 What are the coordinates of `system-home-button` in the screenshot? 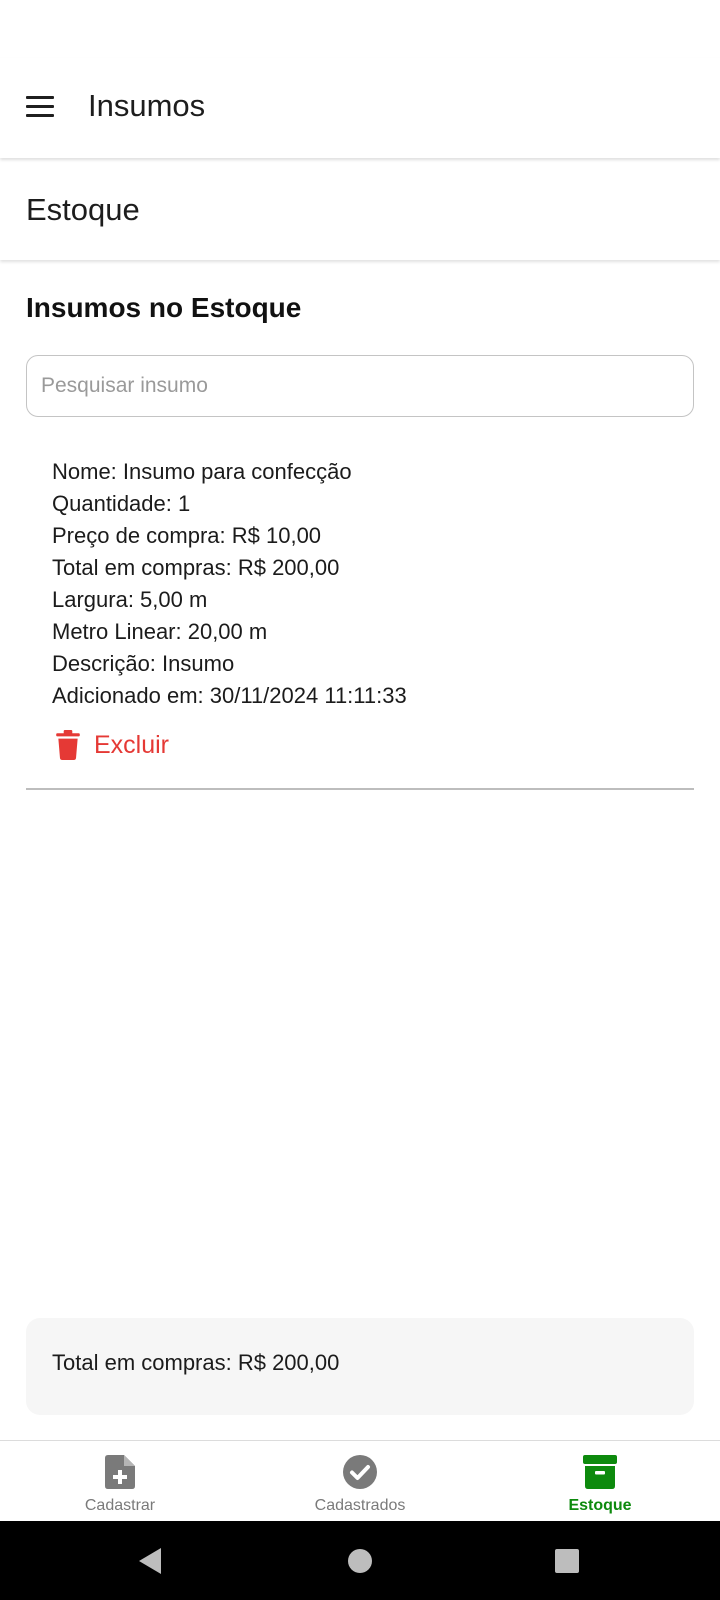 It's located at (360, 1560).